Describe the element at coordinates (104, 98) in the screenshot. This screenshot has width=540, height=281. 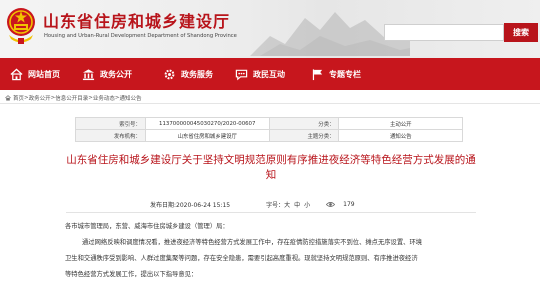
I see `breadcrumb-item-business-news: 业务动态` at that location.